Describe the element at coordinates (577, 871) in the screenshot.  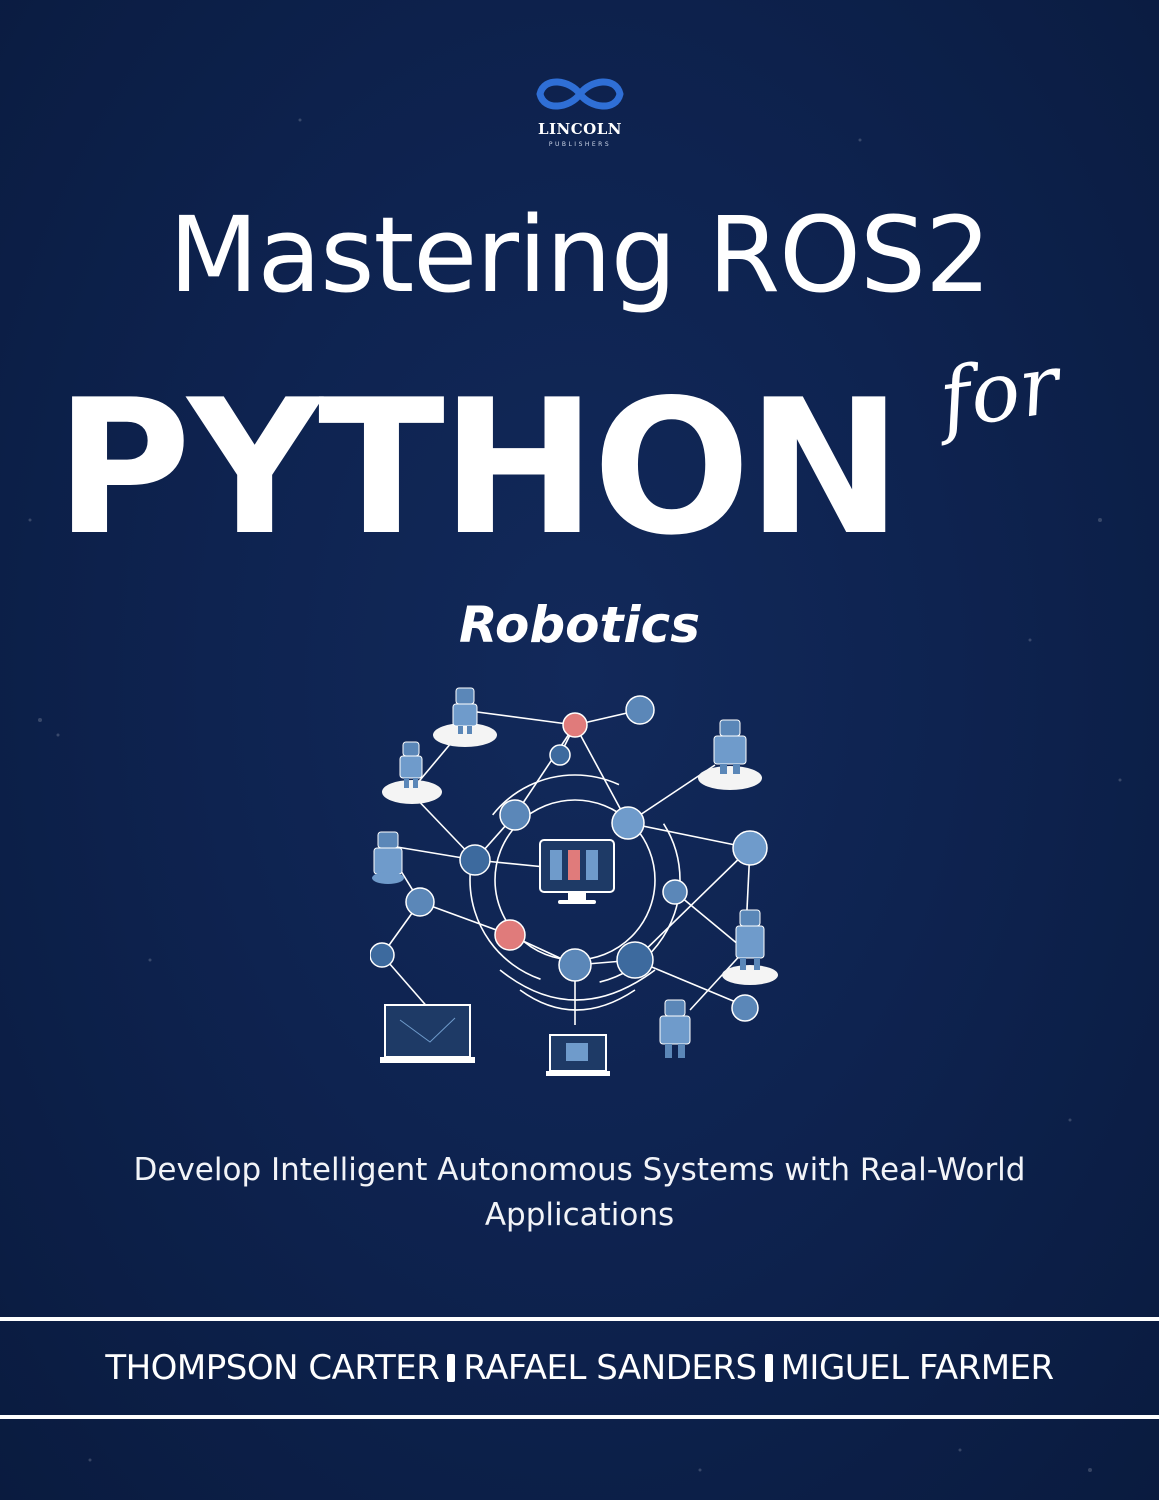
I see `monitor-icon` at that location.